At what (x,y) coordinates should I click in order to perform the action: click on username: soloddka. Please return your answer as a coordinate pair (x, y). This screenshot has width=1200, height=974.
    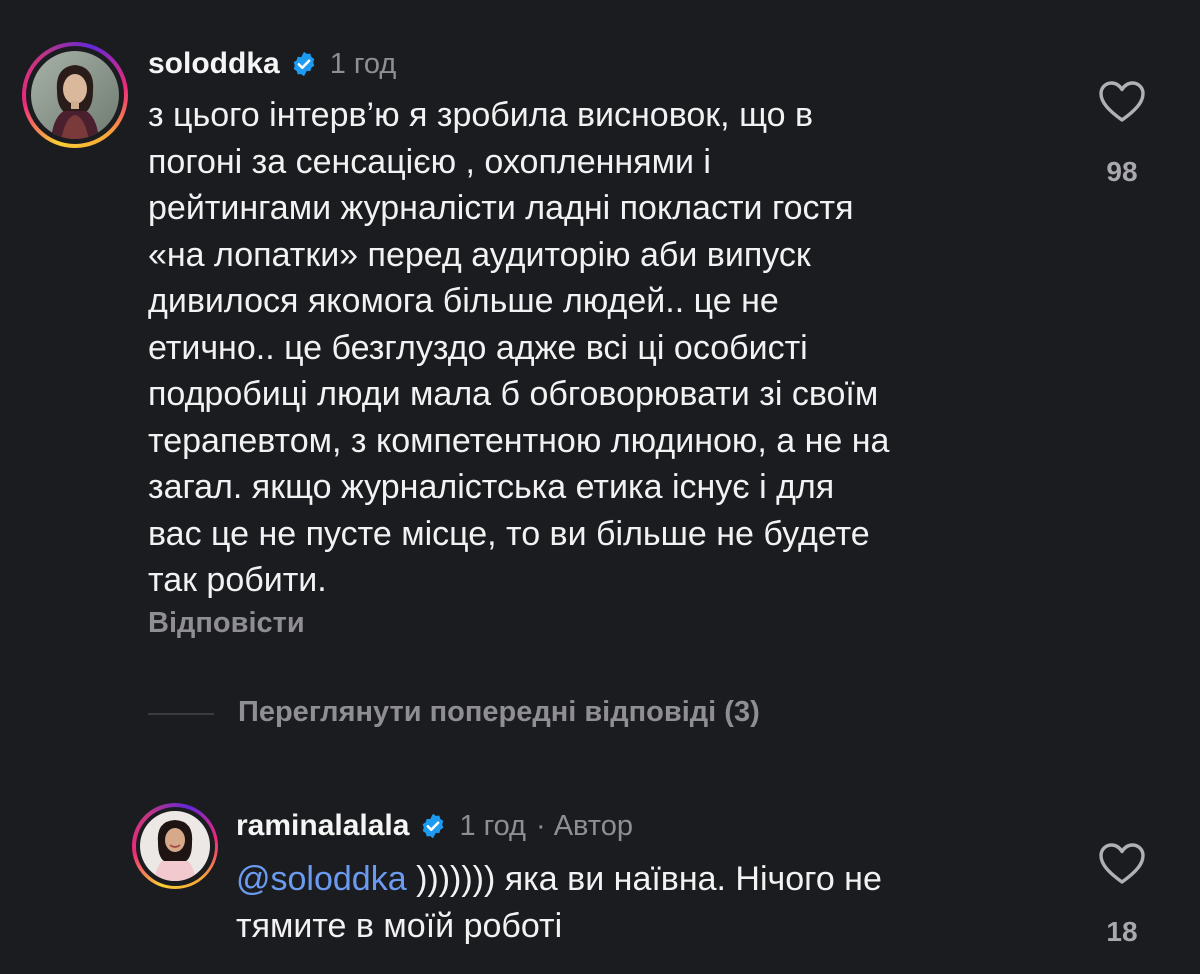
    Looking at the image, I should click on (214, 64).